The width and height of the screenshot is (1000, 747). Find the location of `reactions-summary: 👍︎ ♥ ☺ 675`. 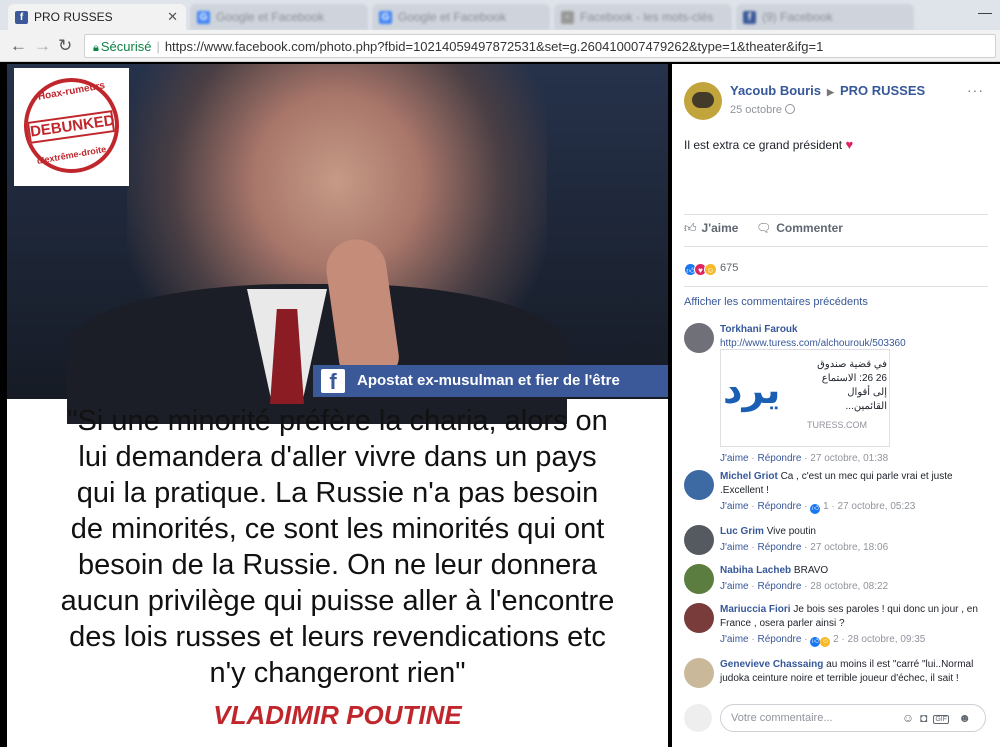

reactions-summary: 👍︎ ♥ ☺ 675 is located at coordinates (711, 269).